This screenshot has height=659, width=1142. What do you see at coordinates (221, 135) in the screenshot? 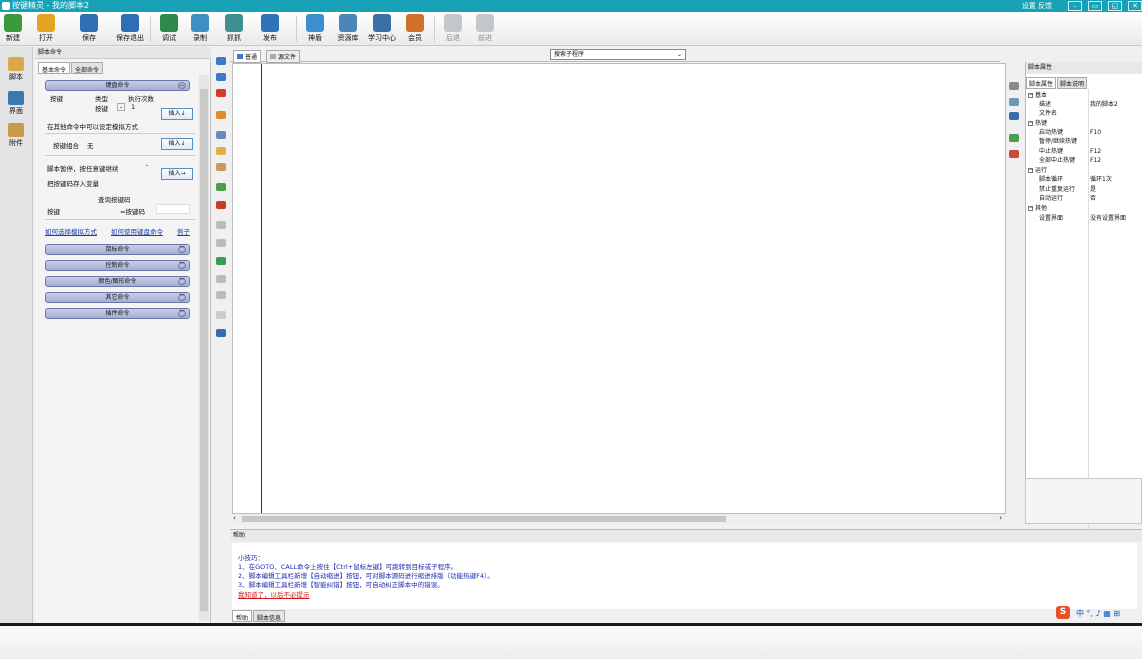
I see `copy-icon` at bounding box center [221, 135].